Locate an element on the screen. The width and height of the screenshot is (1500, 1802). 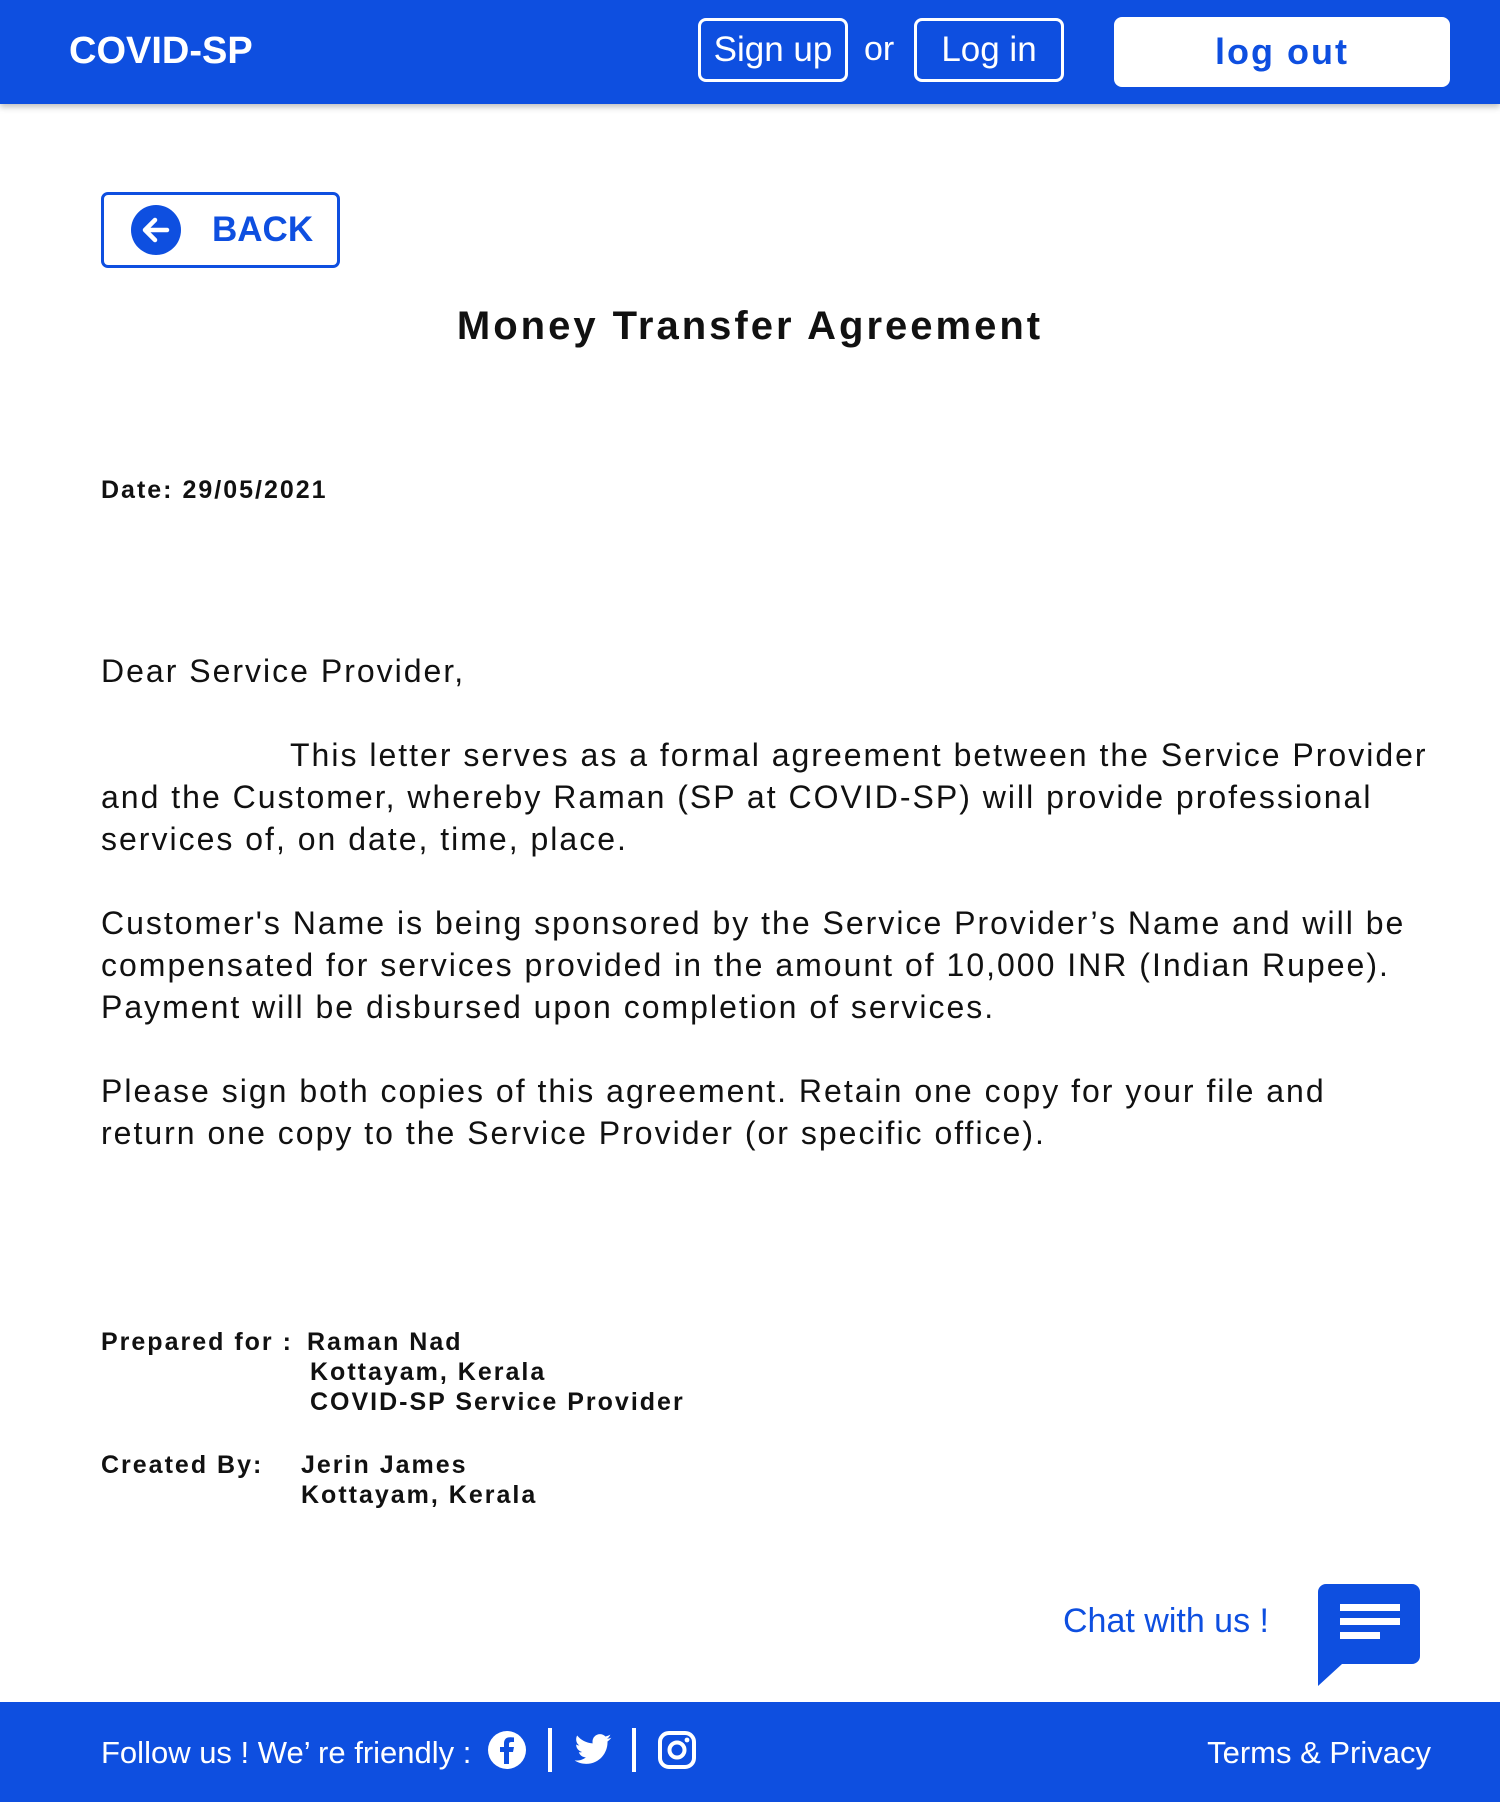
top-nav-bar: COVID-SP Sign up or Log in log out is located at coordinates (750, 52).